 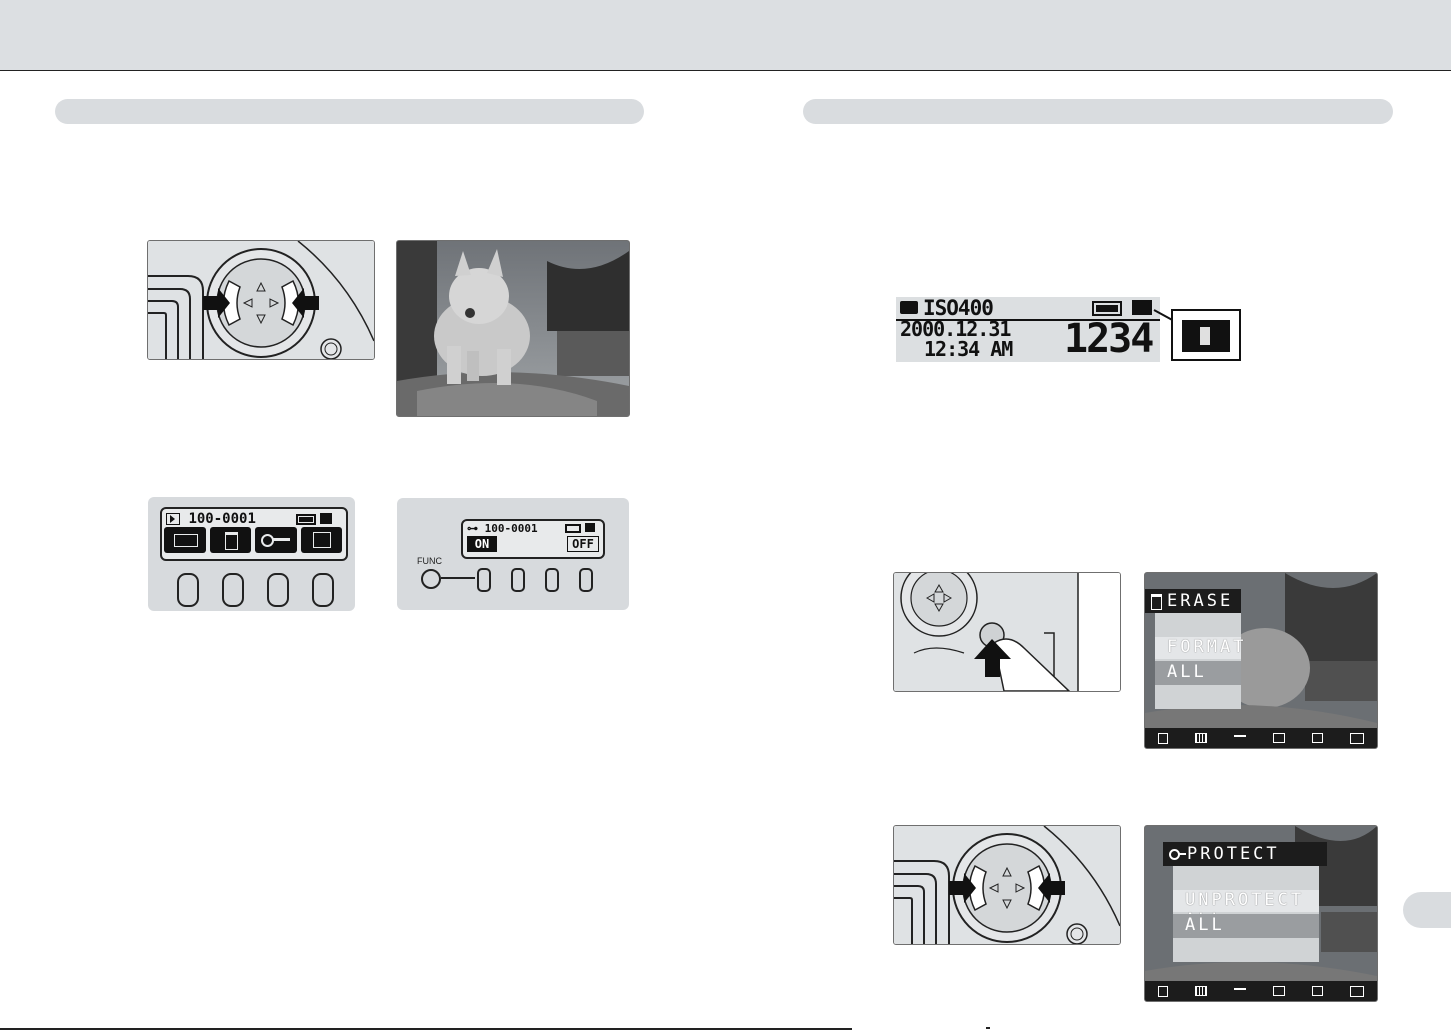 What do you see at coordinates (1028, 329) in the screenshot?
I see `status-lcd: ISO400 2000.12.31 12:34 AM 1234` at bounding box center [1028, 329].